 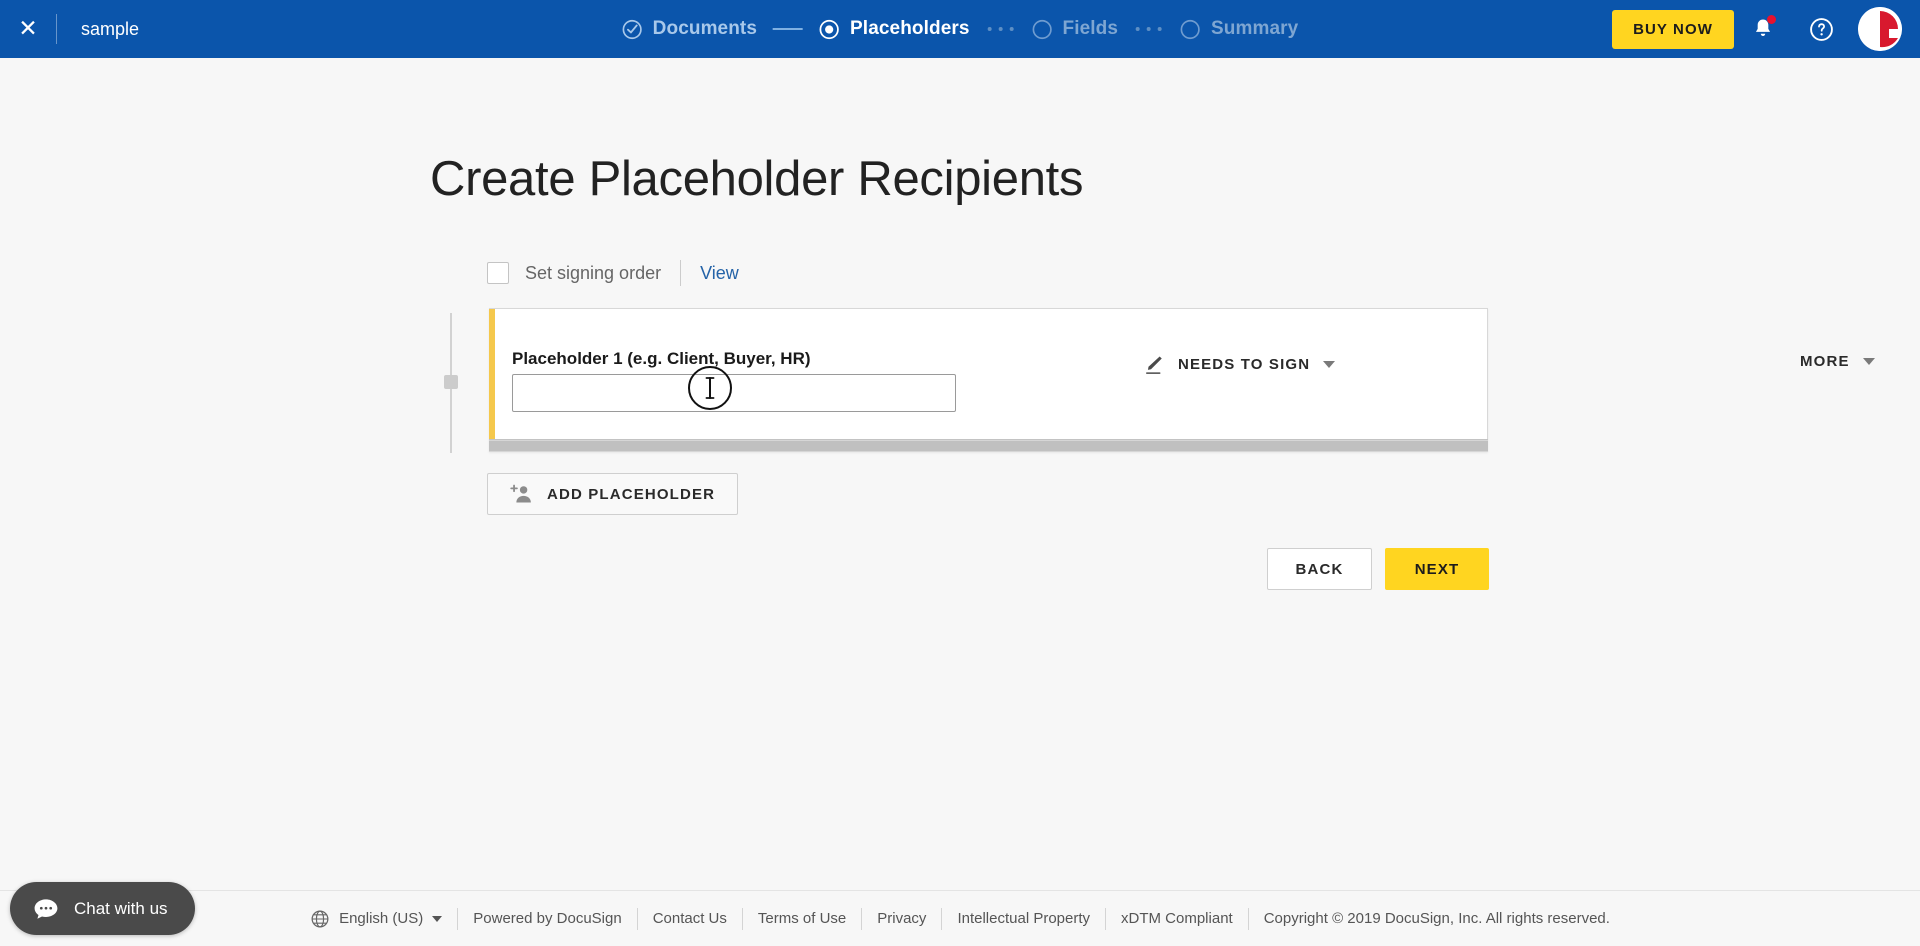 I want to click on question-circle-icon, so click(x=1821, y=29).